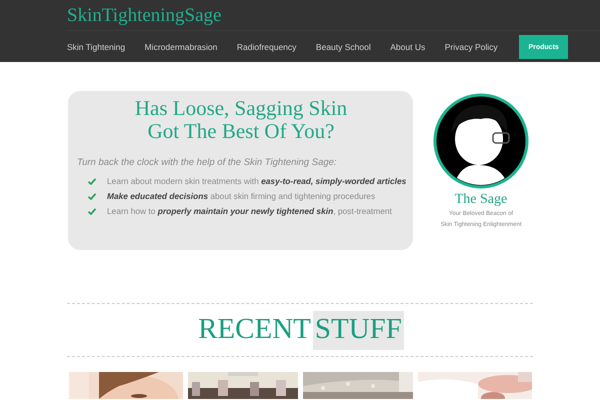 This screenshot has height=400, width=600. What do you see at coordinates (249, 211) in the screenshot?
I see `feature-text: Learn how to properly maintain your newly tightened skin, post-treatment` at bounding box center [249, 211].